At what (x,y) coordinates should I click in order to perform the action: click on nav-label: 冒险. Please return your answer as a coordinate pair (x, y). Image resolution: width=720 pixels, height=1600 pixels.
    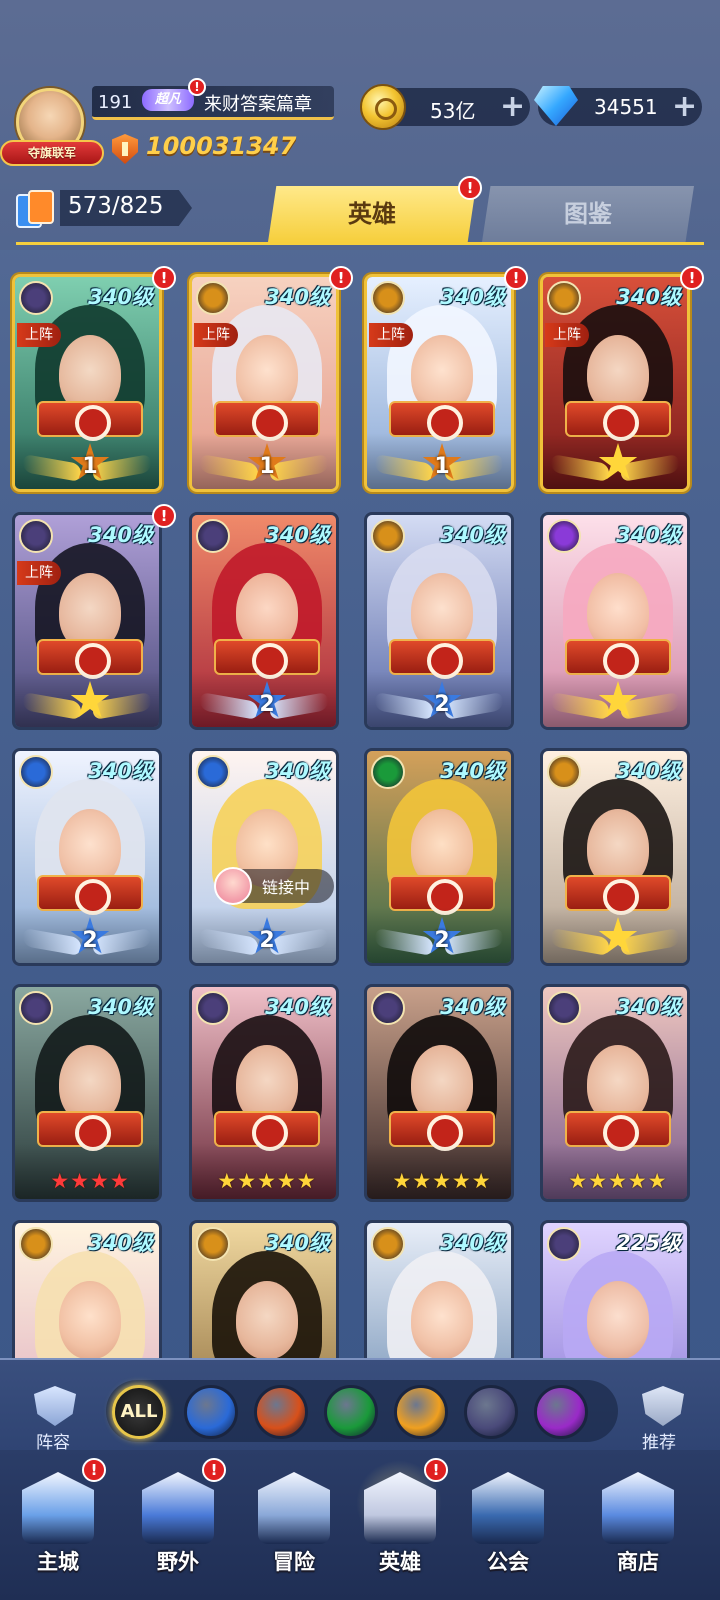
    Looking at the image, I should click on (294, 1562).